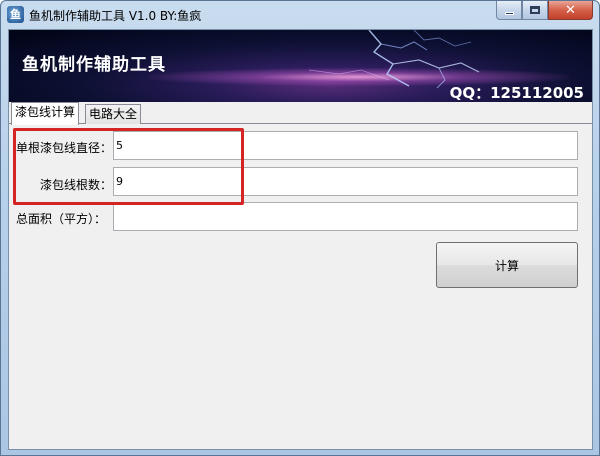 The image size is (600, 456). I want to click on diameter-input, so click(346, 145).